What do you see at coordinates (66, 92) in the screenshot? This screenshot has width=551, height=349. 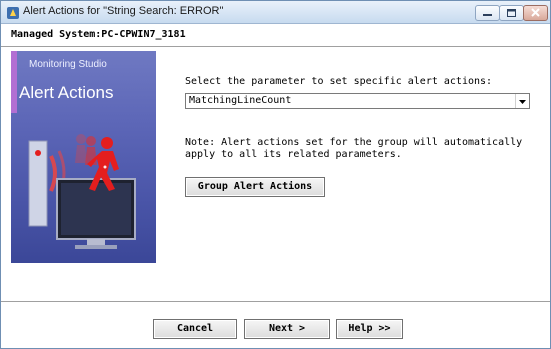 I see `banner-title: Alert Actions` at bounding box center [66, 92].